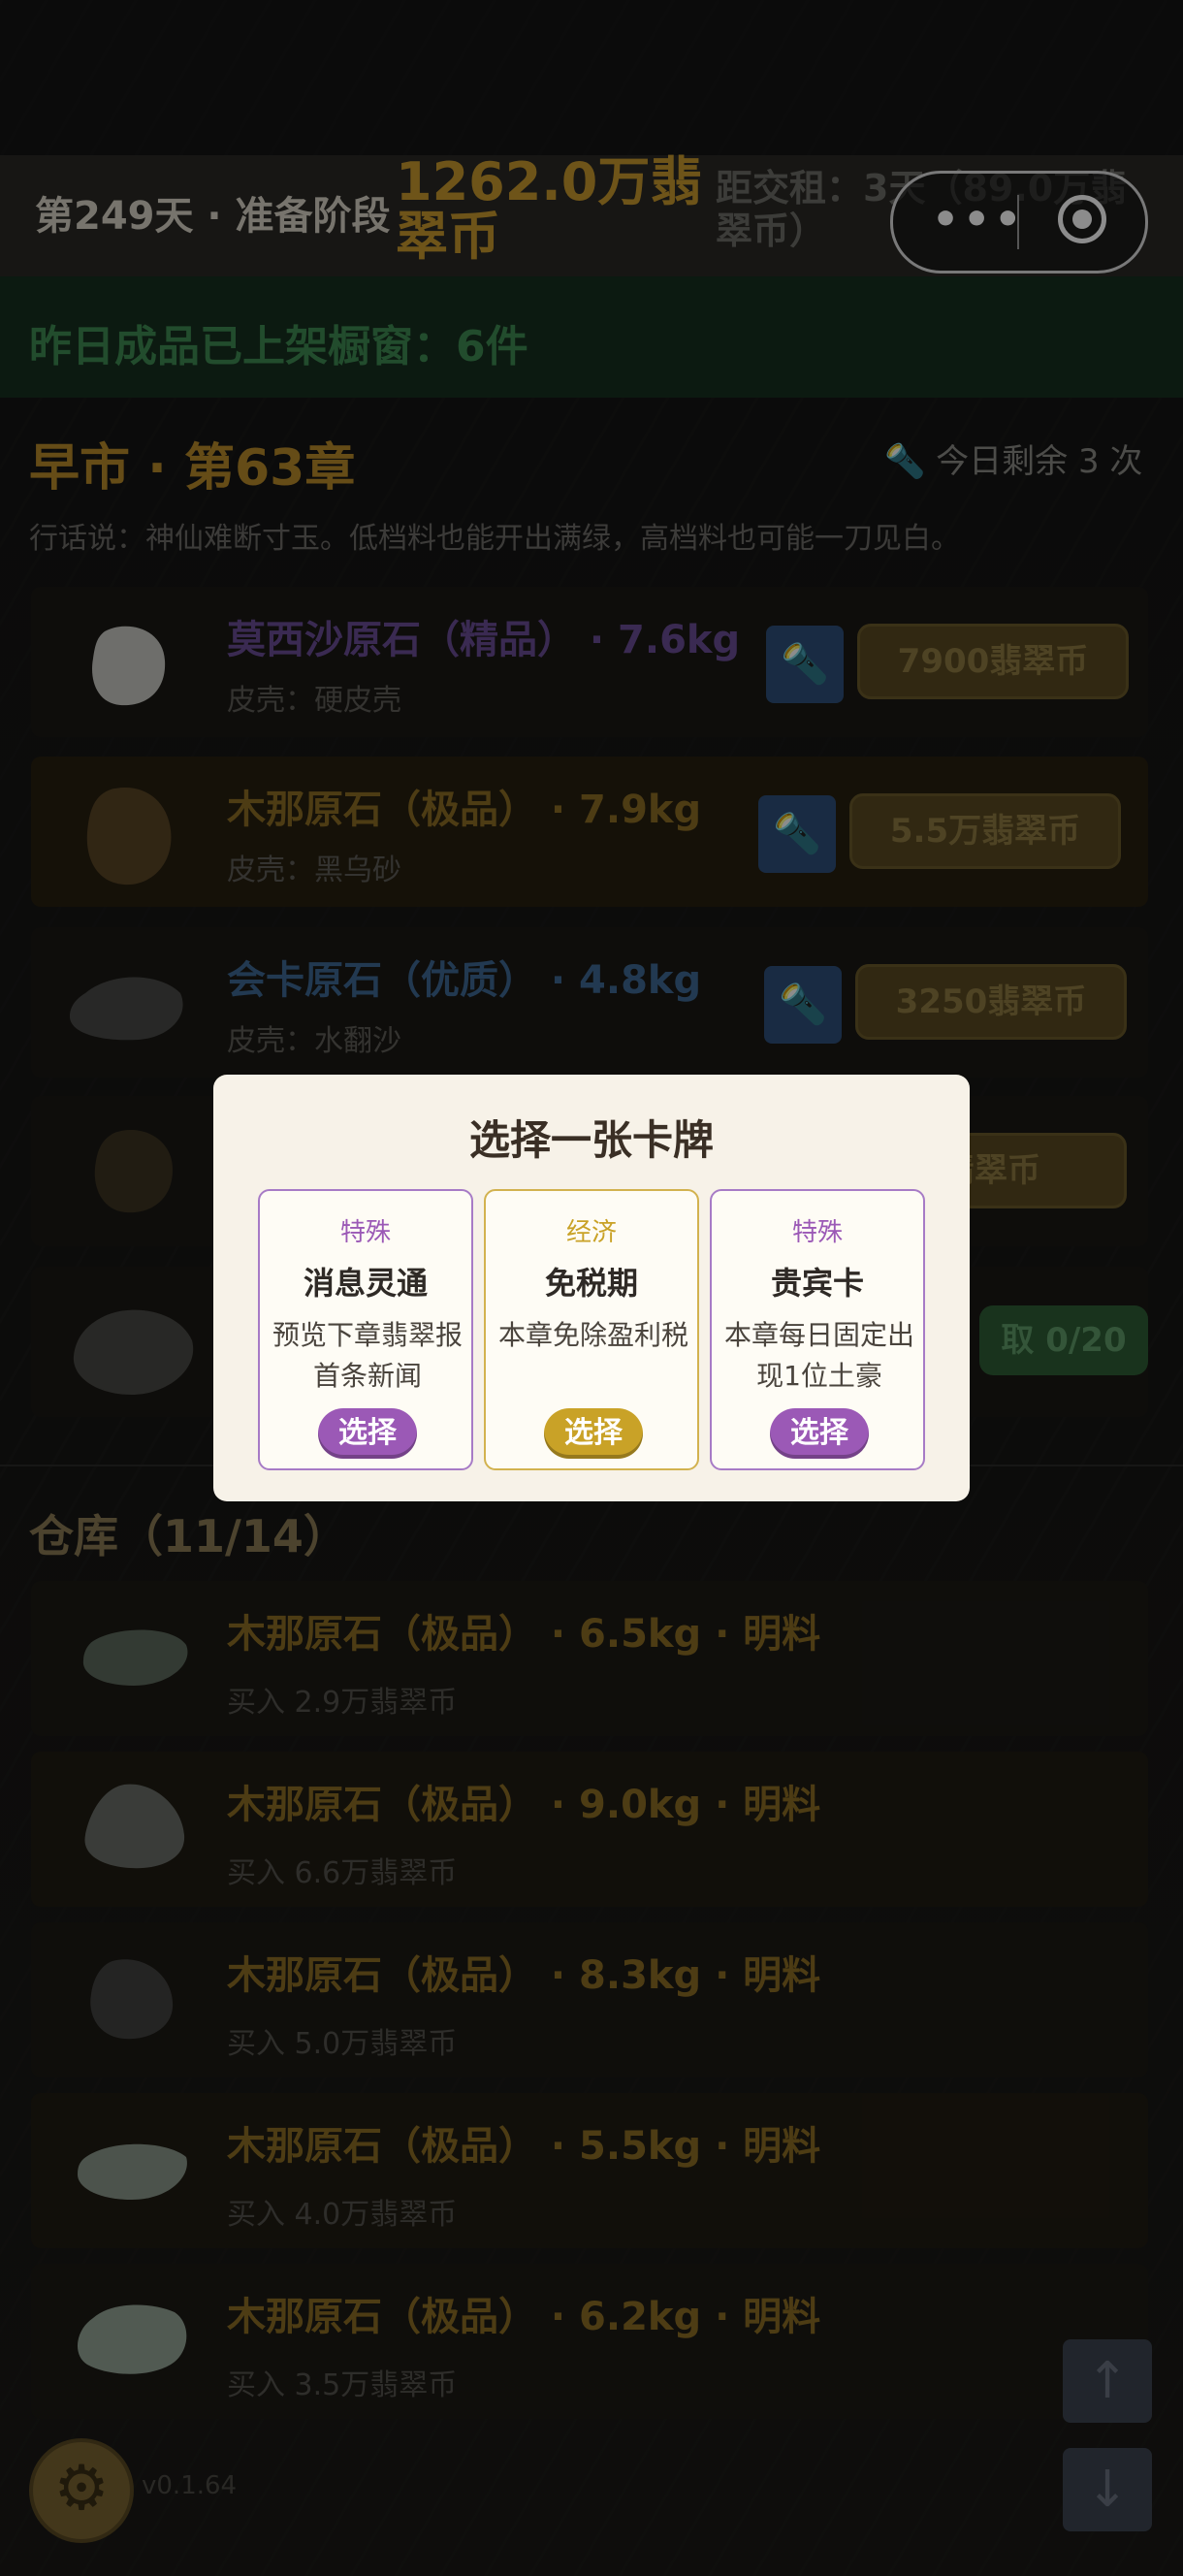 This screenshot has height=2576, width=1183. What do you see at coordinates (591, 1283) in the screenshot?
I see `card-name: 免税期` at bounding box center [591, 1283].